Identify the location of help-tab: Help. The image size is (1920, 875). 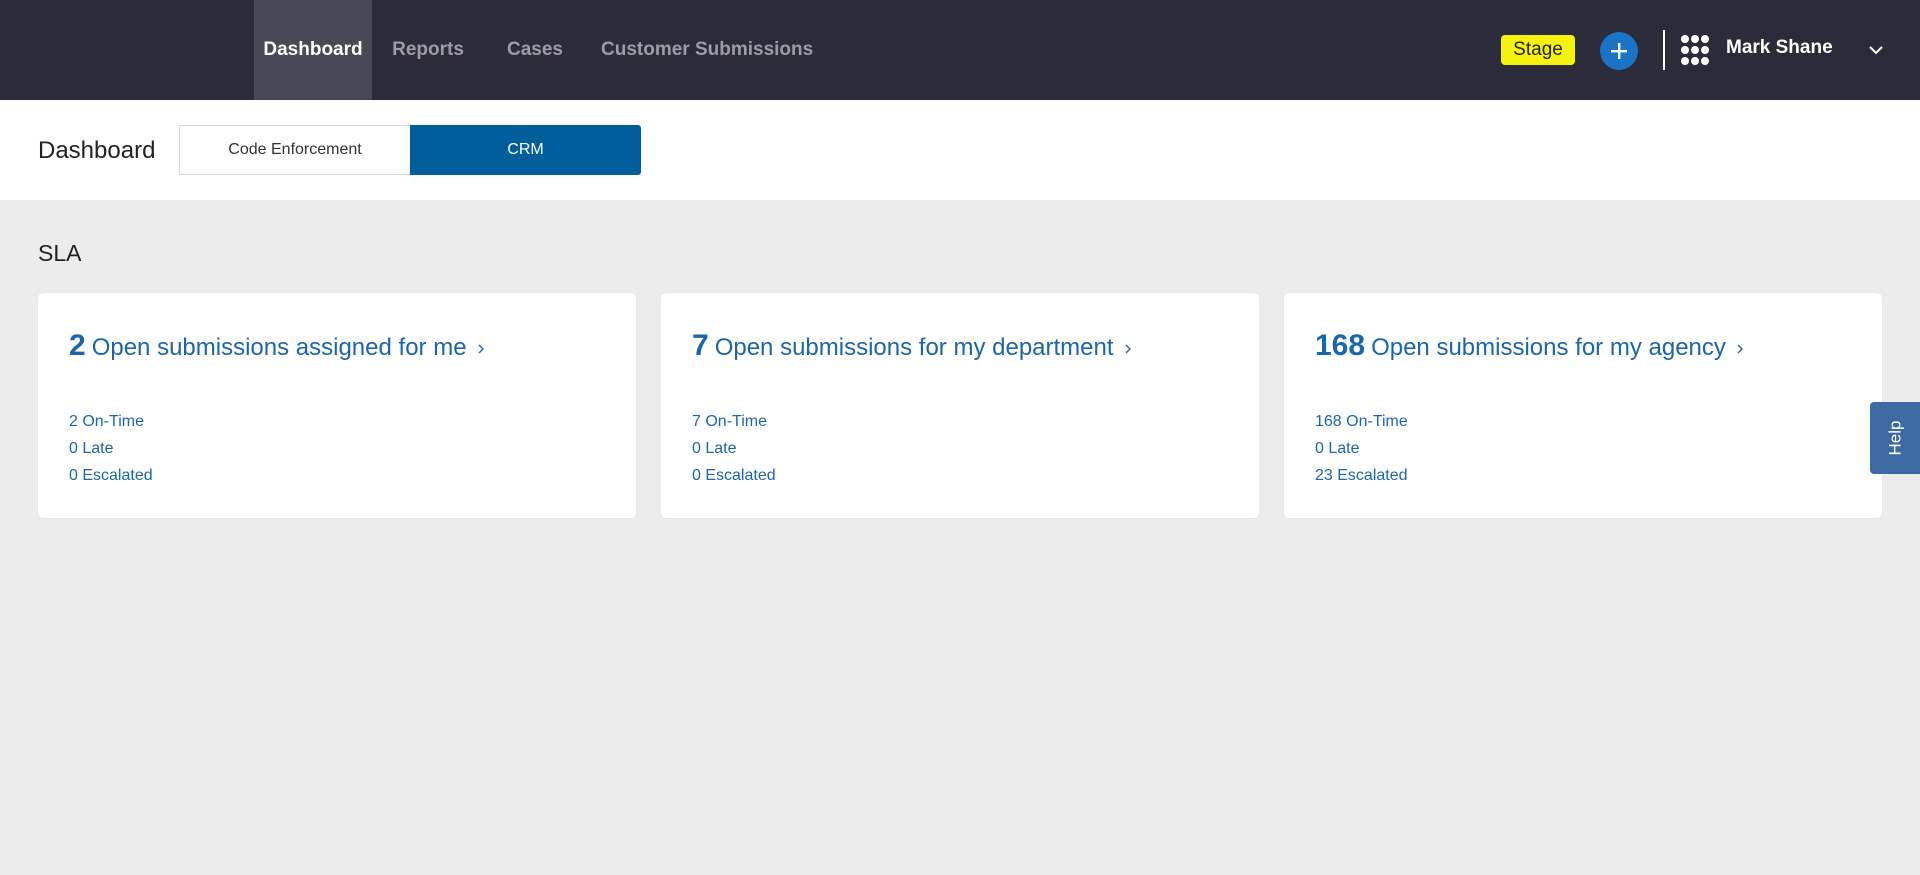
(1895, 438).